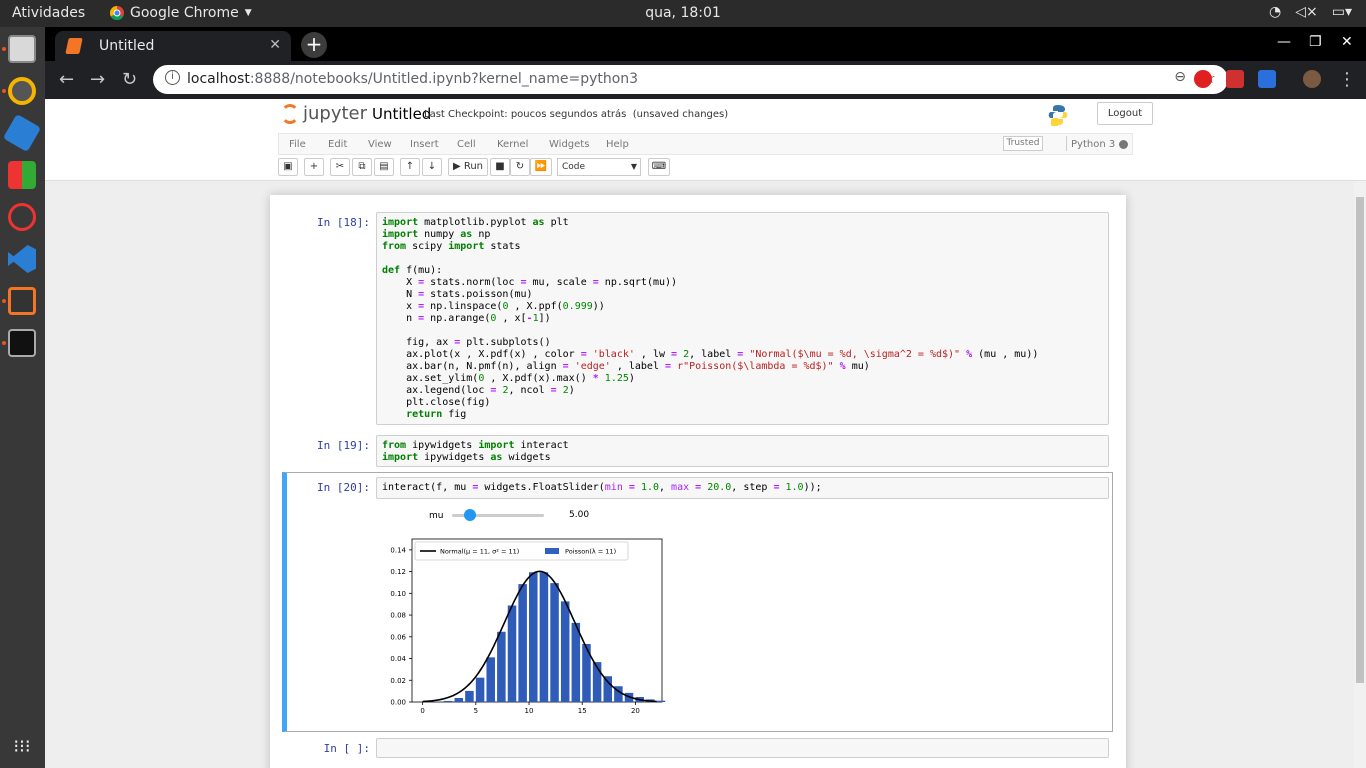 Image resolution: width=1366 pixels, height=768 pixels. Describe the element at coordinates (541, 167) in the screenshot. I see `restart-run-all-icon: ⏩` at that location.